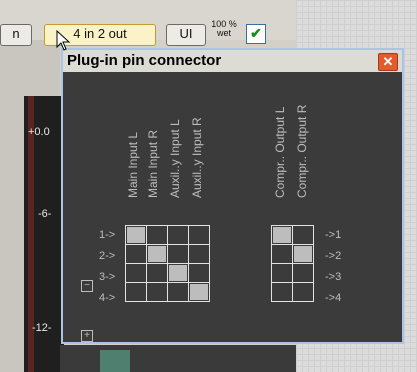 The width and height of the screenshot is (417, 372). What do you see at coordinates (87, 286) in the screenshot?
I see `collapse-icon: −` at bounding box center [87, 286].